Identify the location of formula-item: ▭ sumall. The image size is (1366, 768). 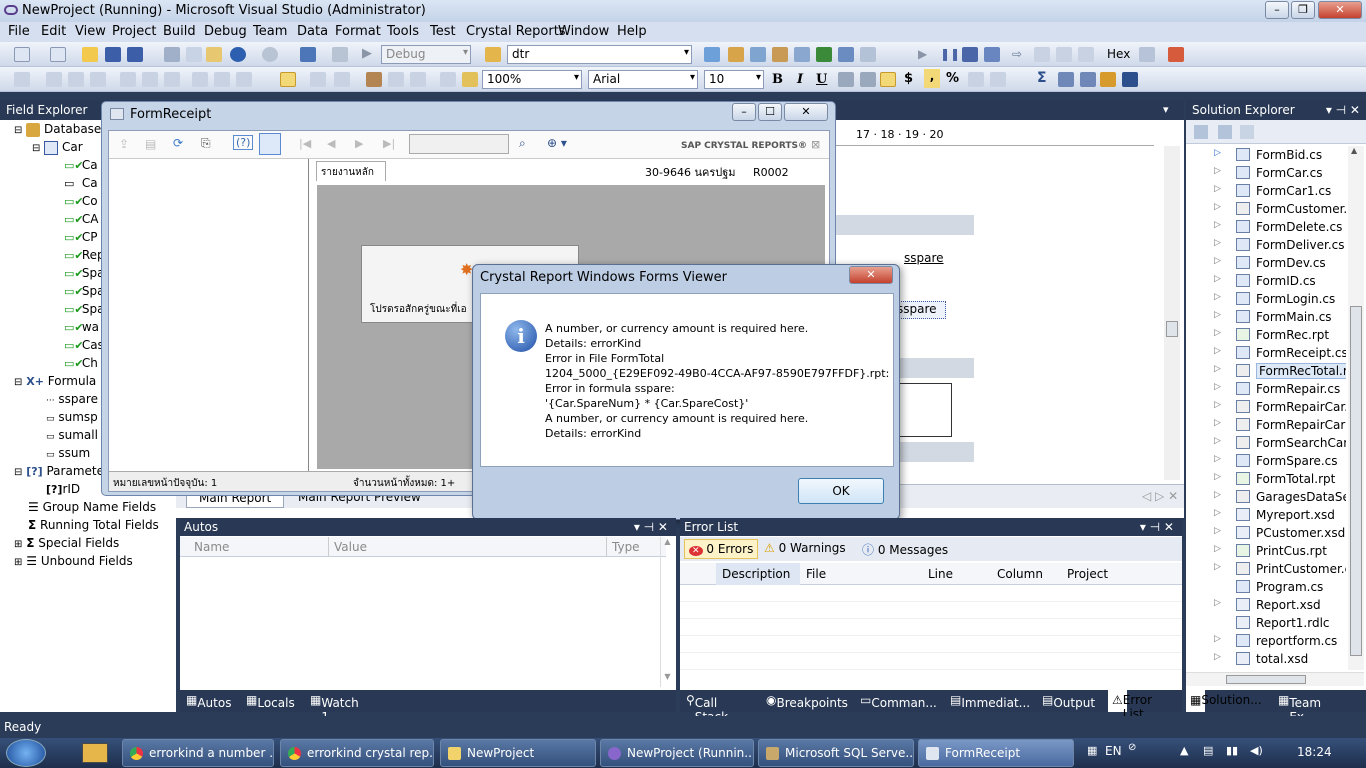
(72, 435).